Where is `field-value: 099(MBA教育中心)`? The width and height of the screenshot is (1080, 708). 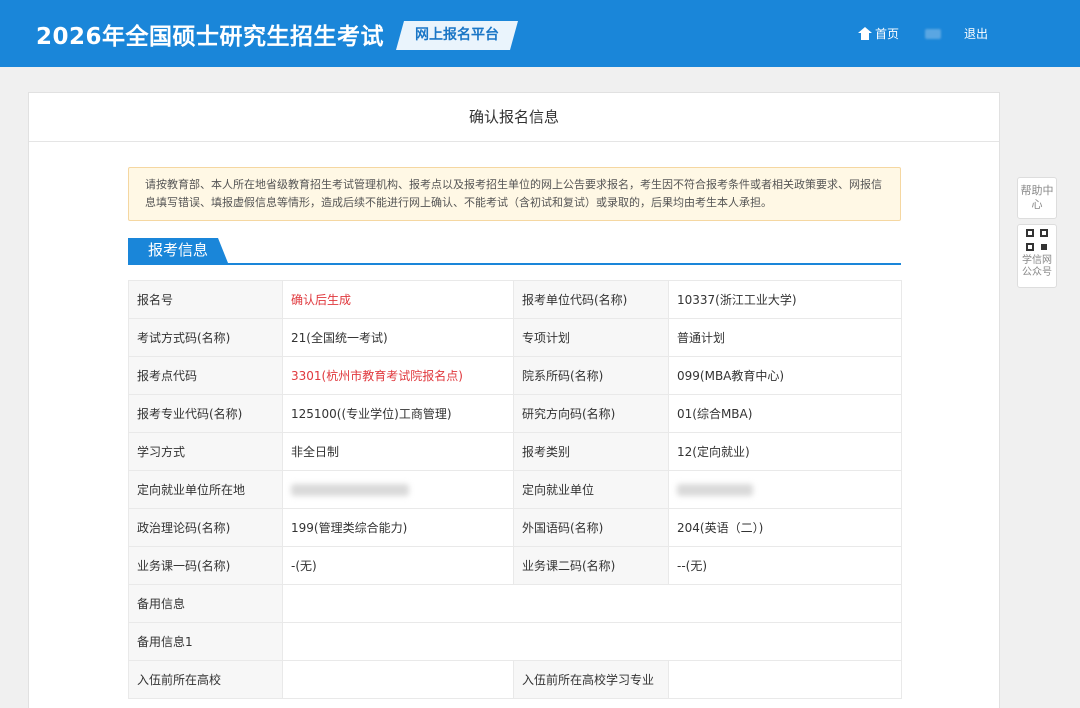
field-value: 099(MBA教育中心) is located at coordinates (785, 375).